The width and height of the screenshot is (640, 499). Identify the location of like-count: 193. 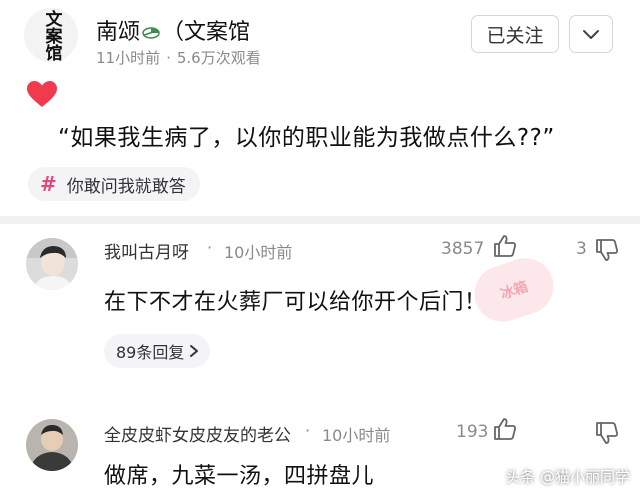
(472, 432).